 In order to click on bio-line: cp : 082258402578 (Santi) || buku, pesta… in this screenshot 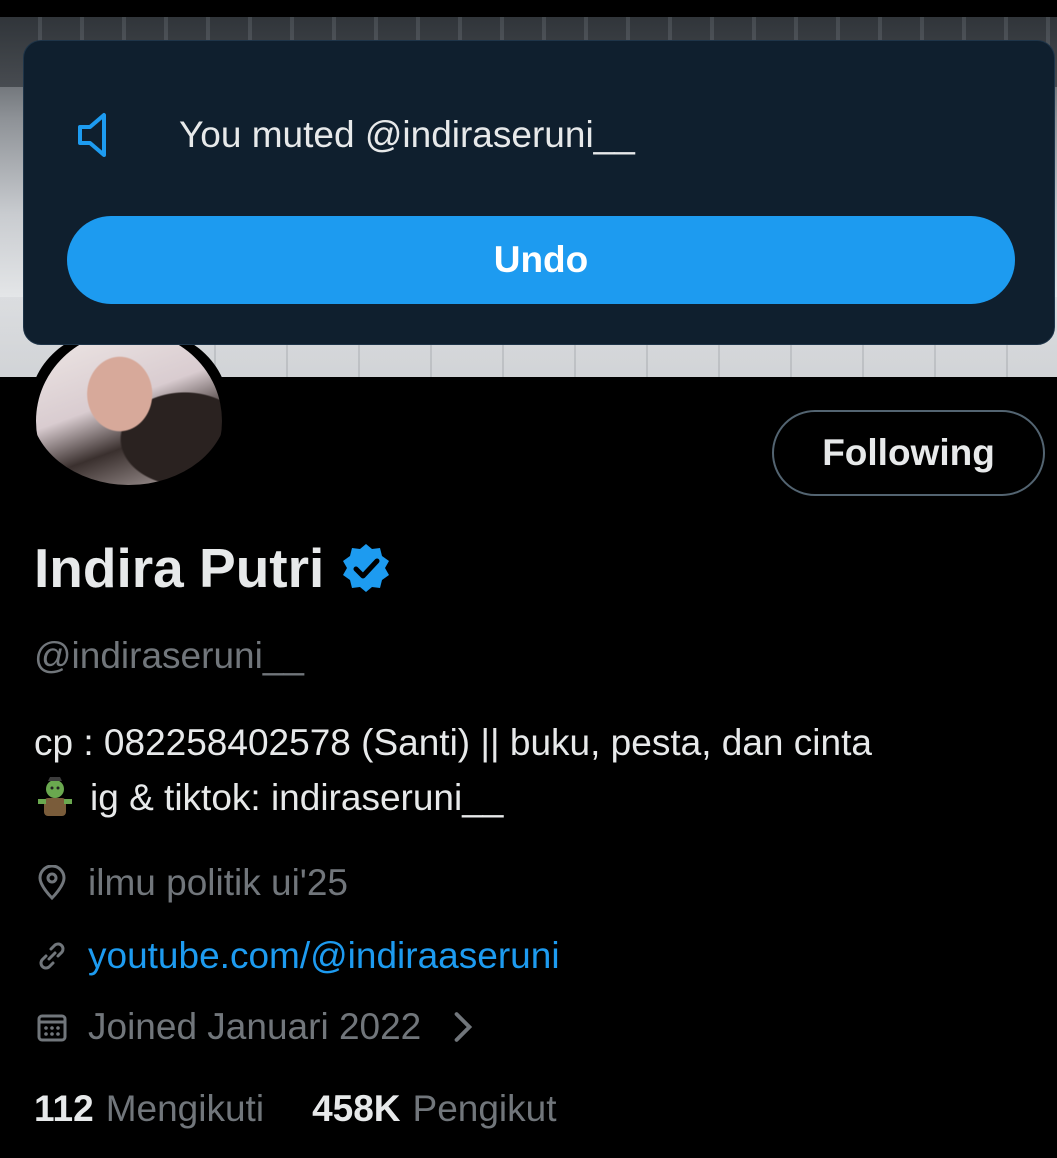, I will do `click(453, 742)`.